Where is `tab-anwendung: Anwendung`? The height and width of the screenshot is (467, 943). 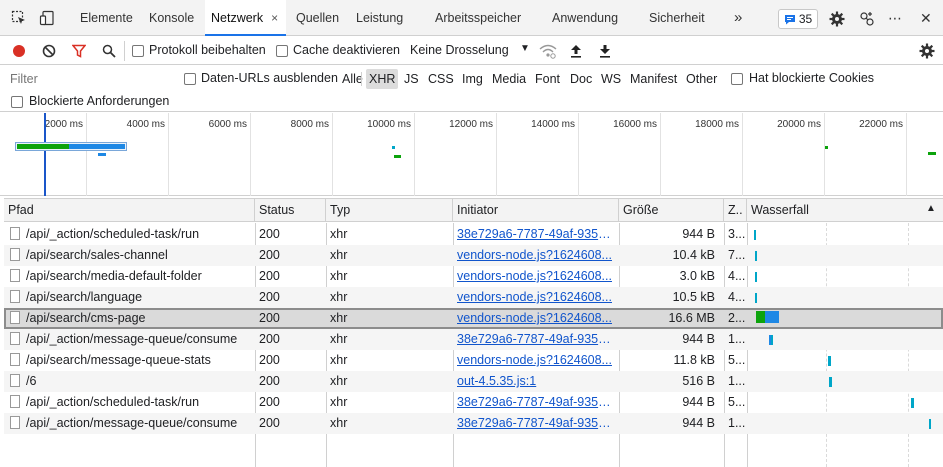
tab-anwendung: Anwendung is located at coordinates (585, 18).